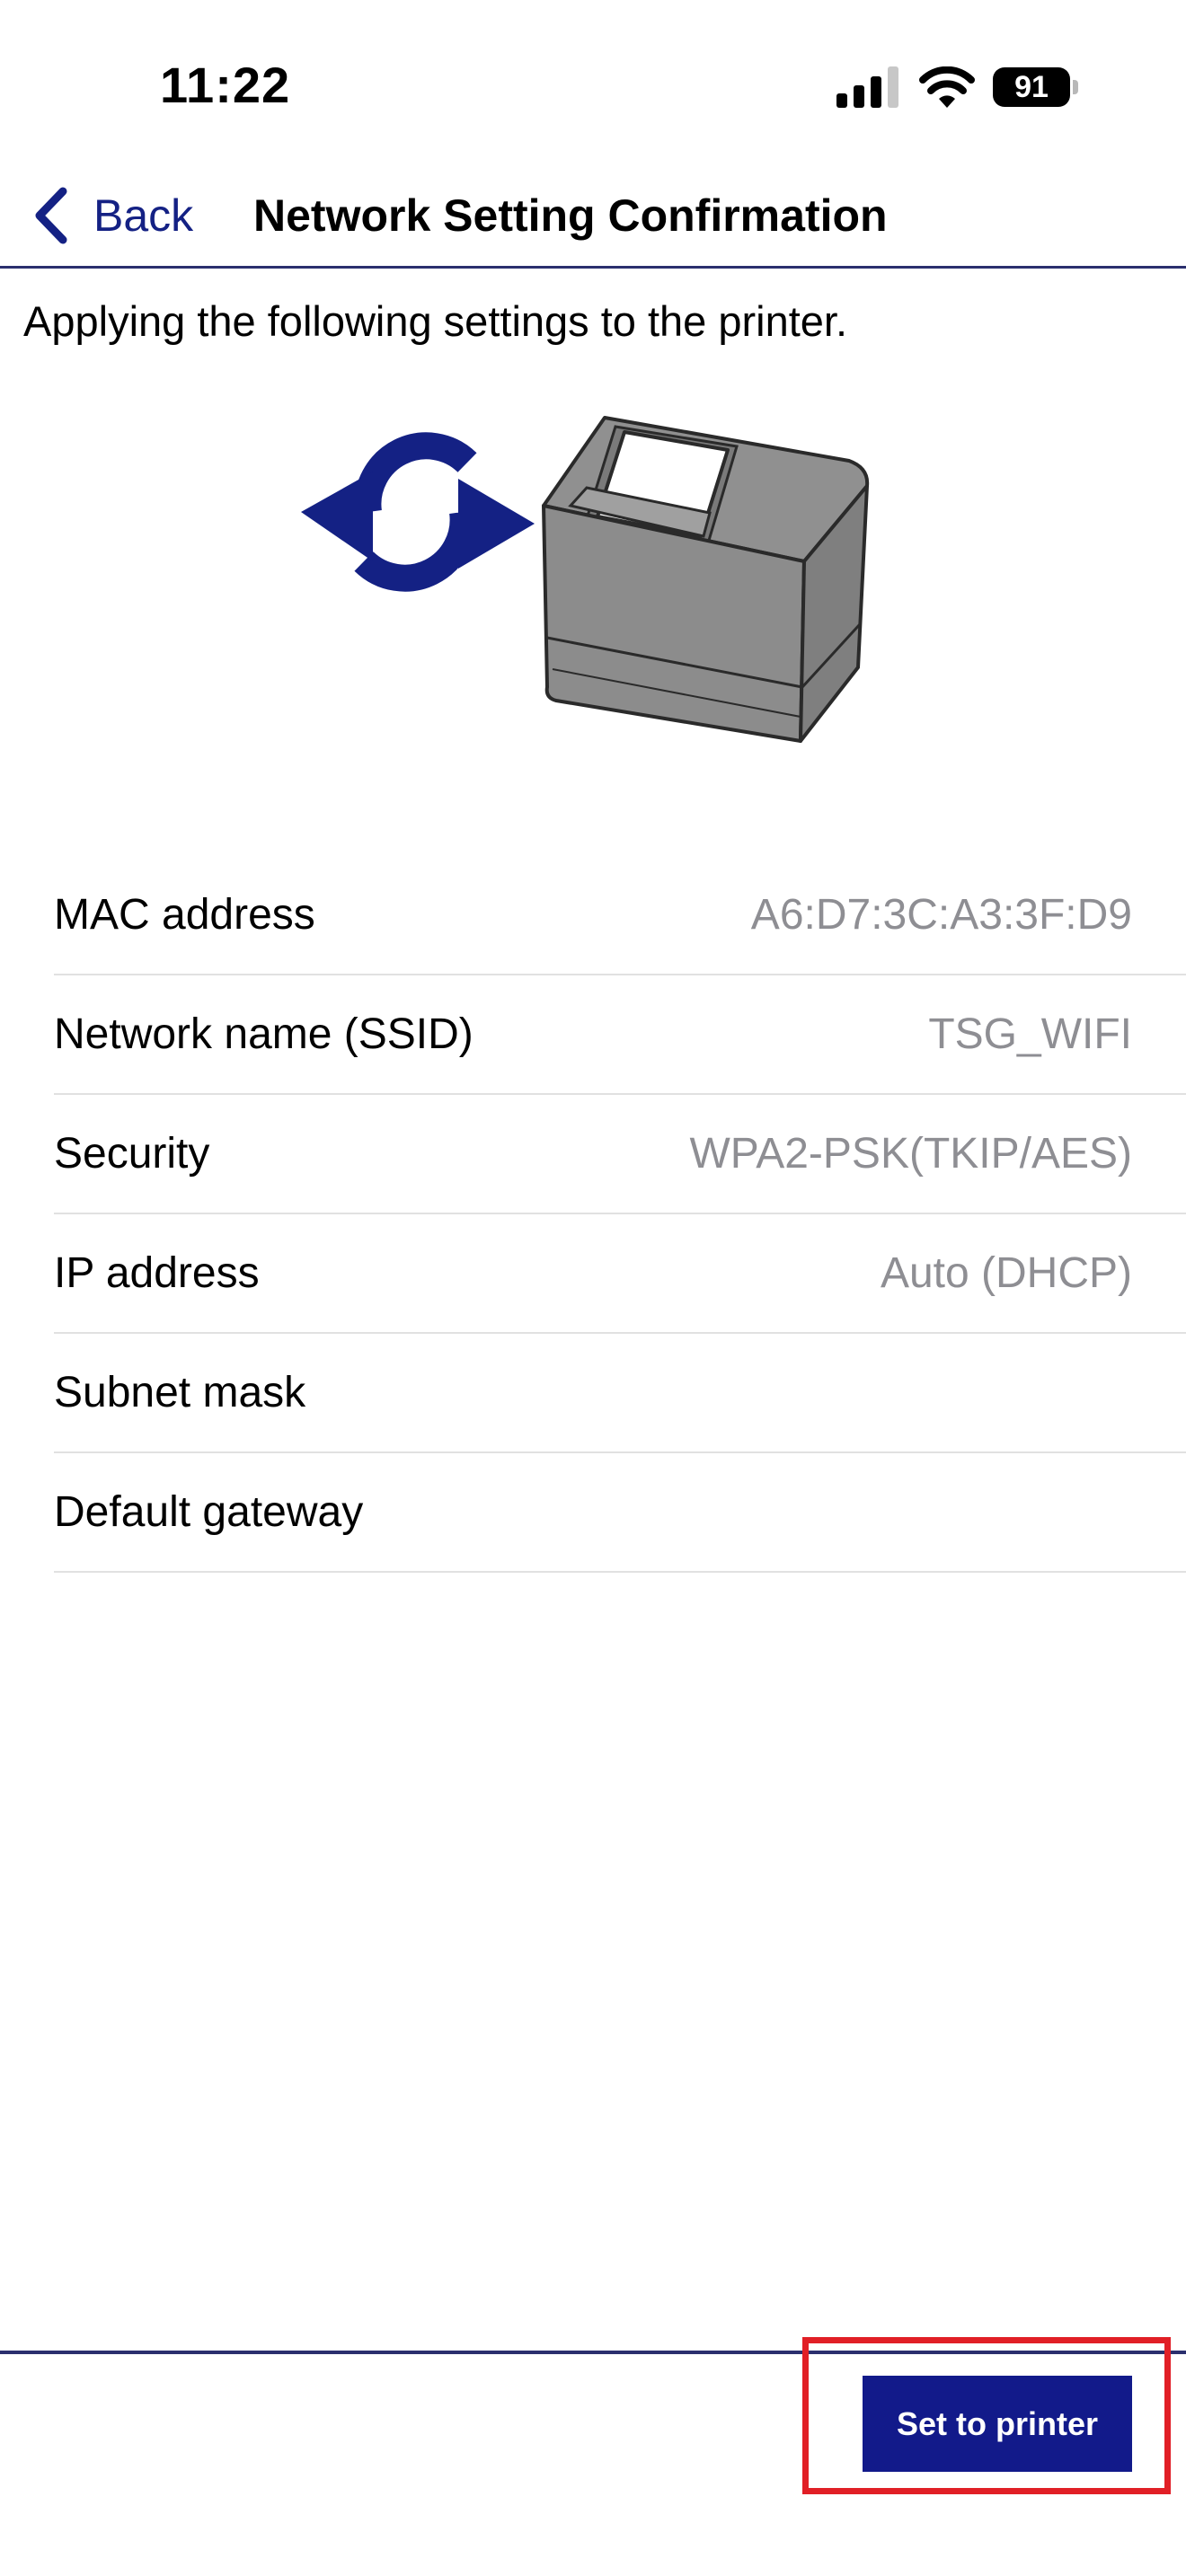 This screenshot has height=2576, width=1186. Describe the element at coordinates (620, 915) in the screenshot. I see `setting-row-mac-address: MAC address A6:D7:3C:A3:3F:D9` at that location.